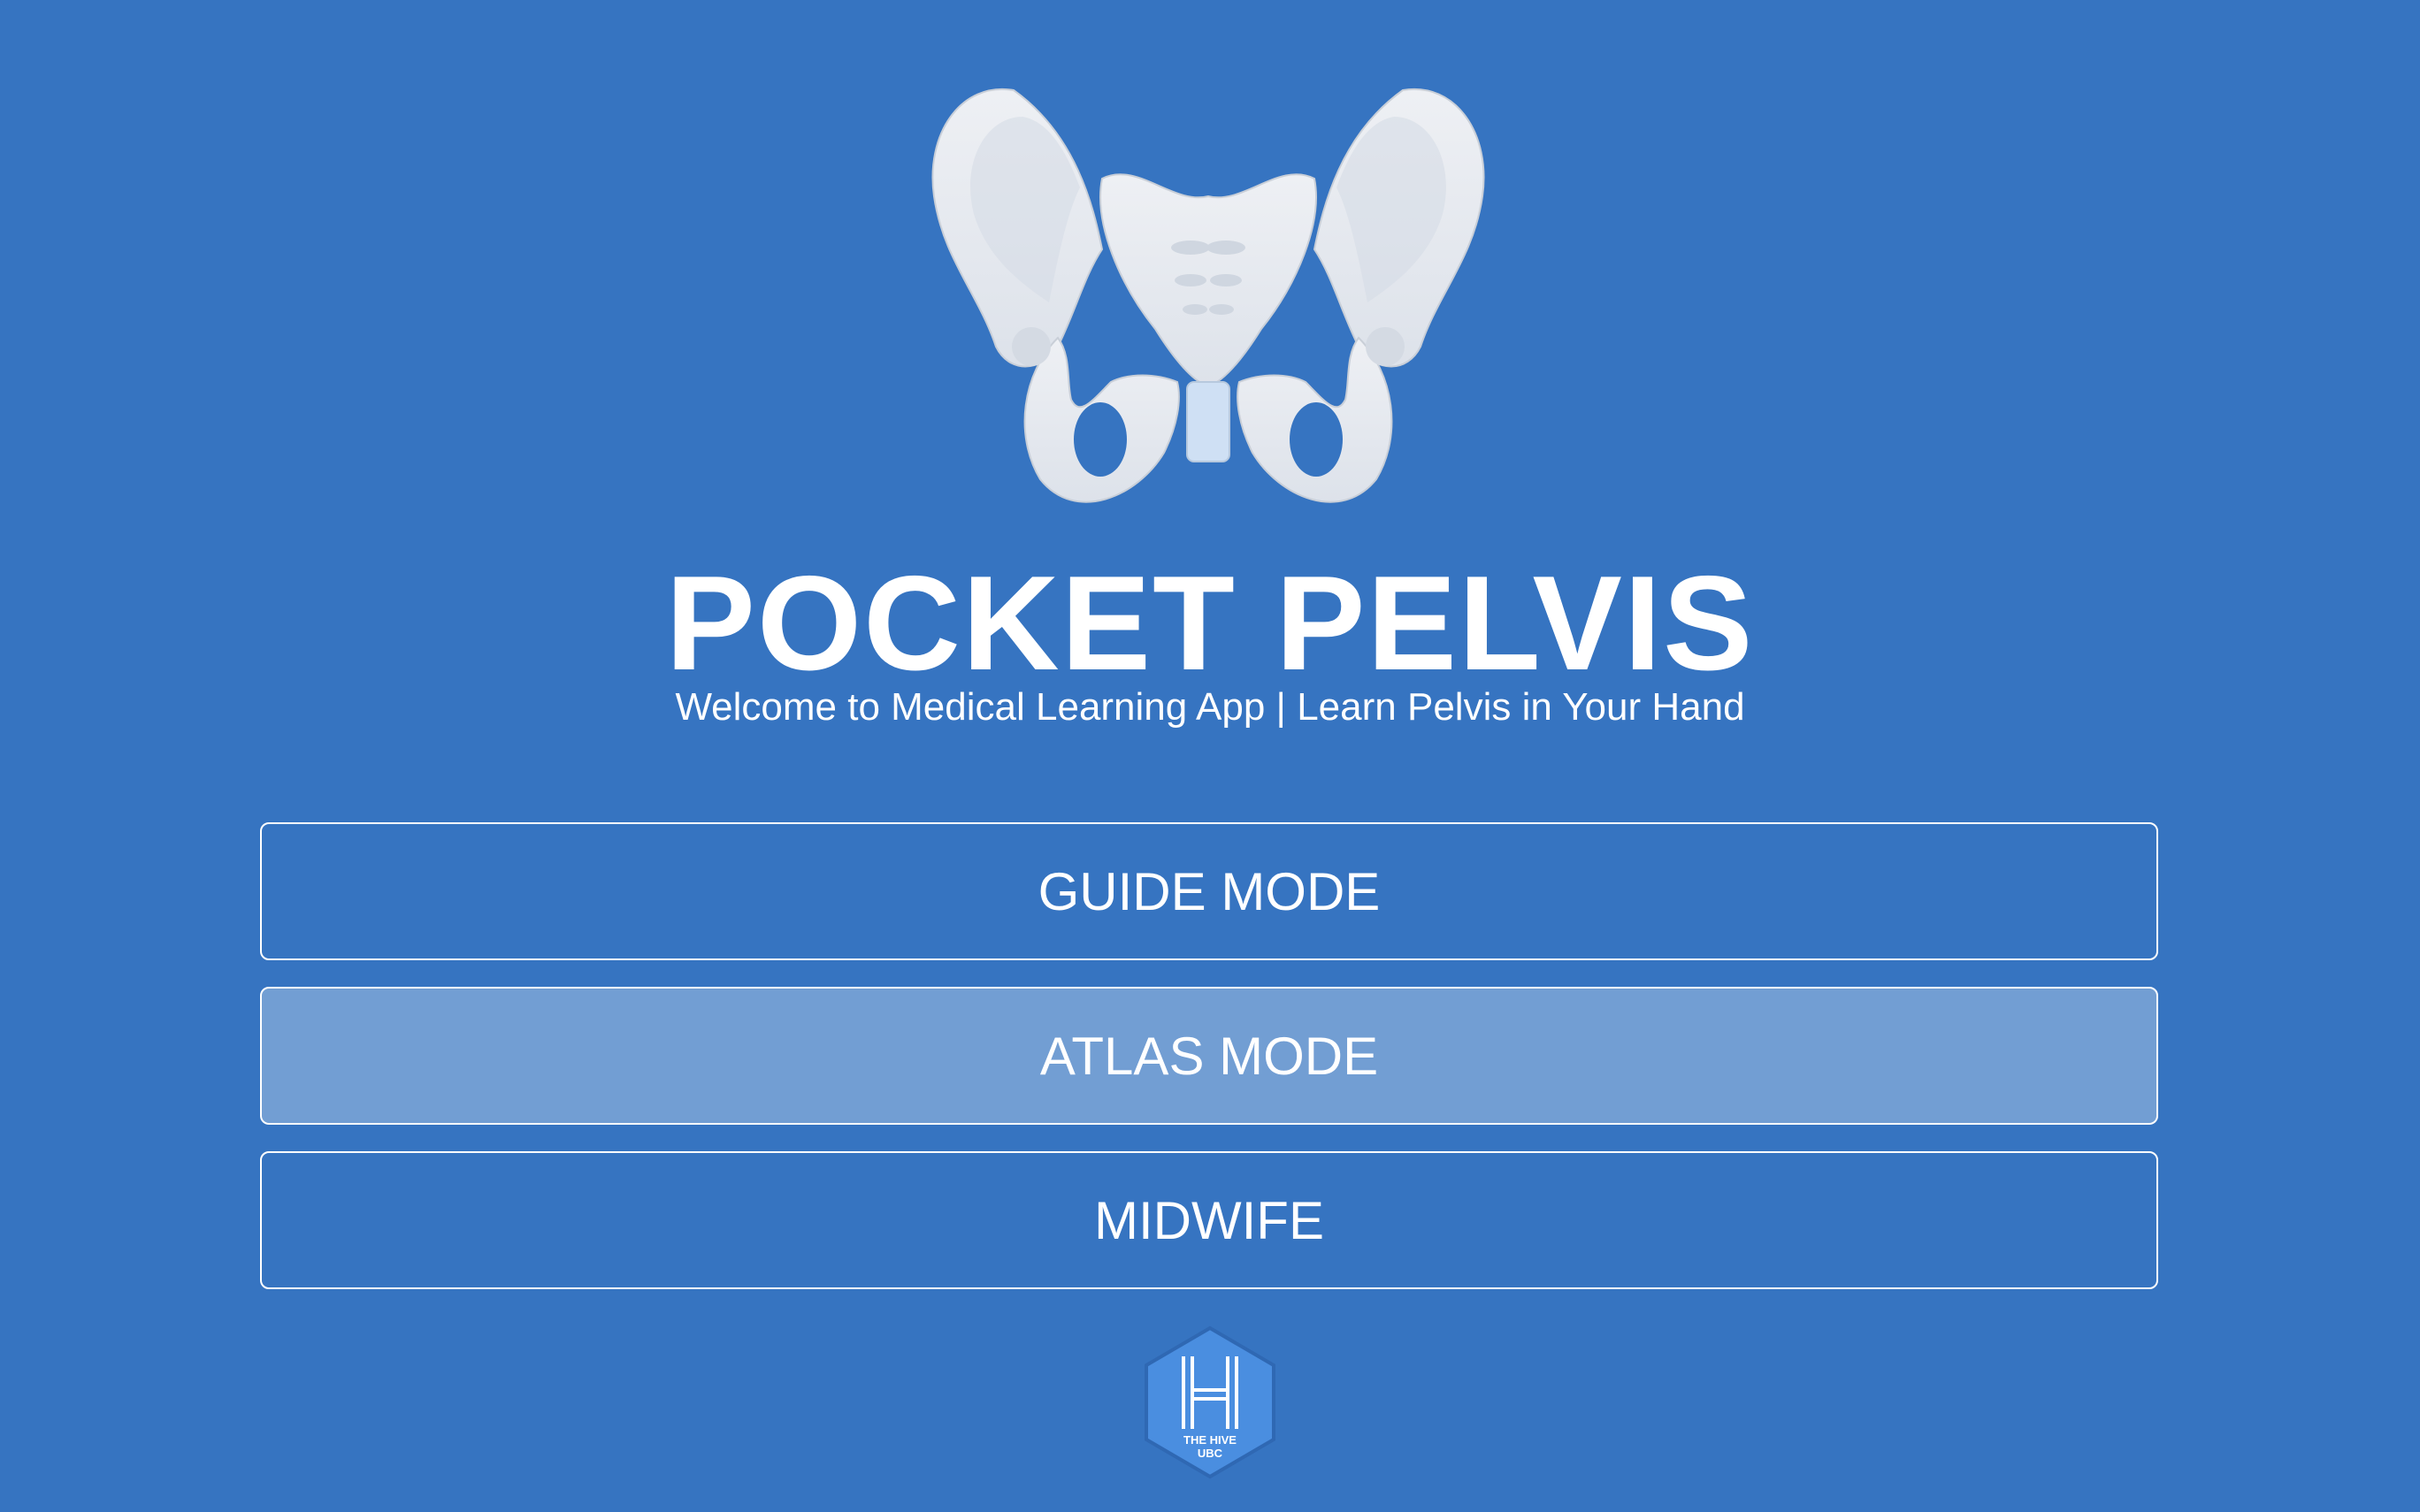  What do you see at coordinates (1208, 295) in the screenshot?
I see `pelvis-illustration` at bounding box center [1208, 295].